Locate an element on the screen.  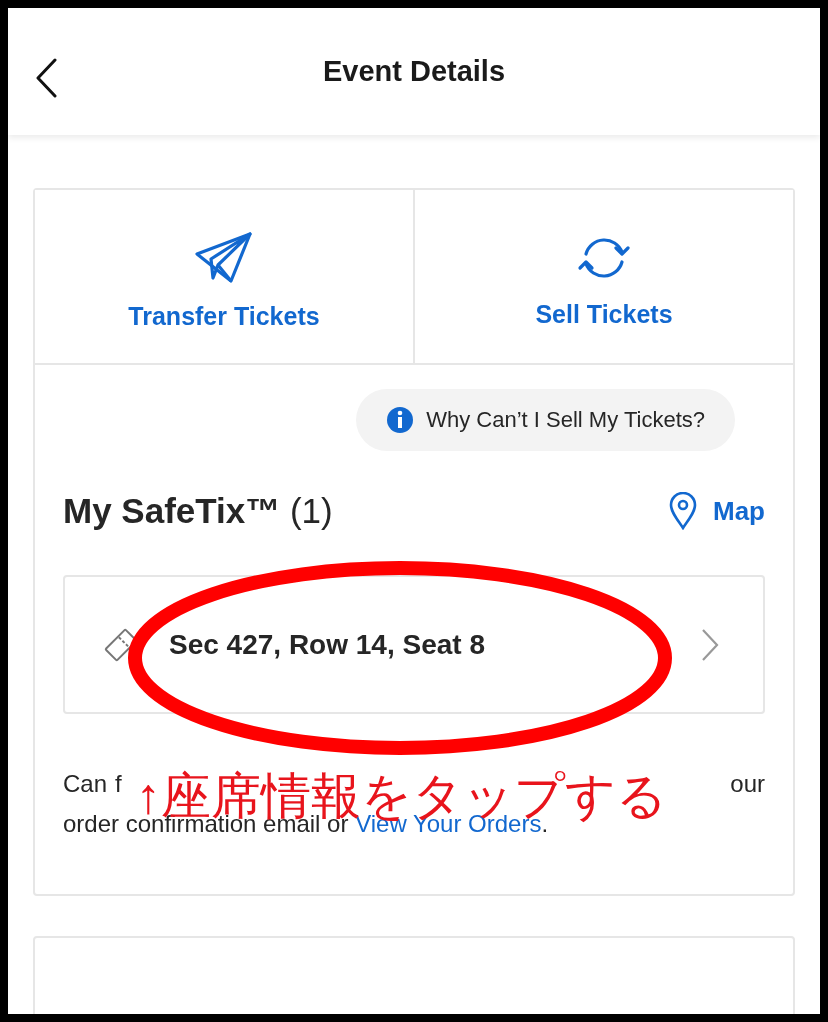
note-text-fragment: Can is located at coordinates (85, 784).